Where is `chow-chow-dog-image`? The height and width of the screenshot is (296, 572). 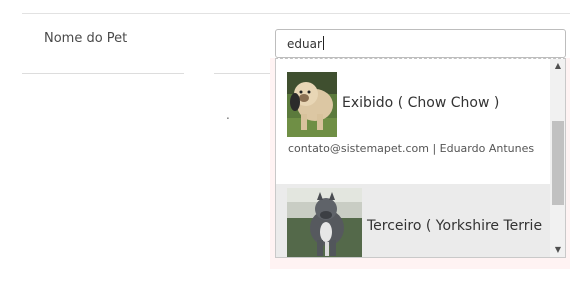 chow-chow-dog-image is located at coordinates (312, 104).